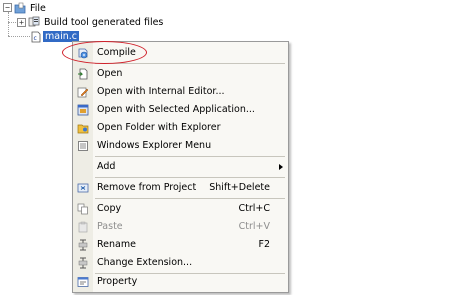 The width and height of the screenshot is (452, 295). I want to click on remove-icon, so click(83, 188).